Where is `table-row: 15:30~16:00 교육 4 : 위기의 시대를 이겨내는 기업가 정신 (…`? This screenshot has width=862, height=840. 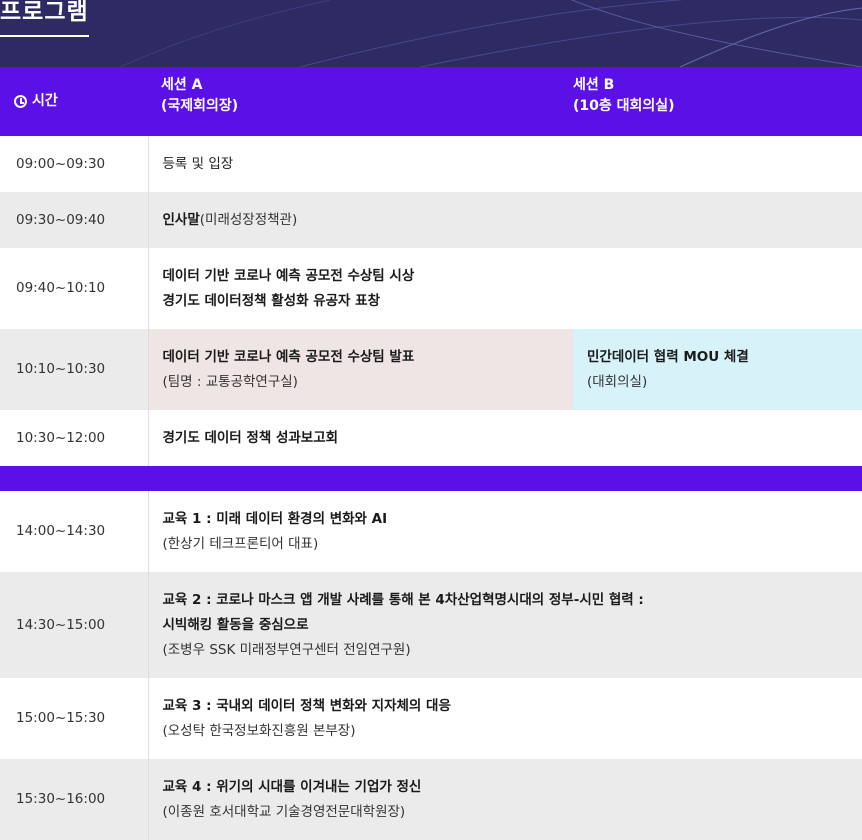 table-row: 15:30~16:00 교육 4 : 위기의 시대를 이겨내는 기업가 정신 (… is located at coordinates (431, 799).